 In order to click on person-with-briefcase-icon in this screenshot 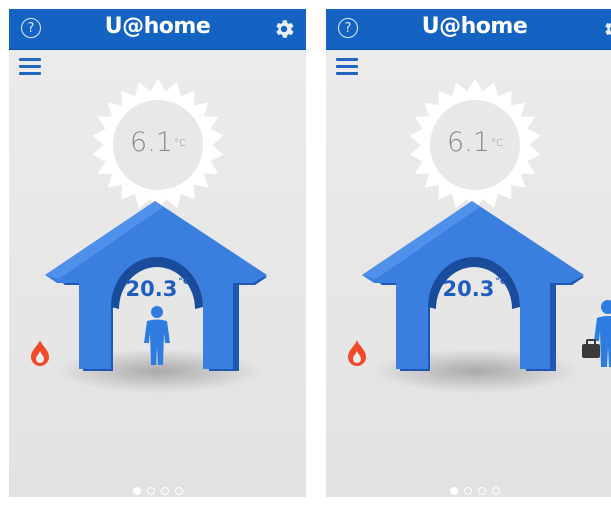, I will do `click(596, 333)`.